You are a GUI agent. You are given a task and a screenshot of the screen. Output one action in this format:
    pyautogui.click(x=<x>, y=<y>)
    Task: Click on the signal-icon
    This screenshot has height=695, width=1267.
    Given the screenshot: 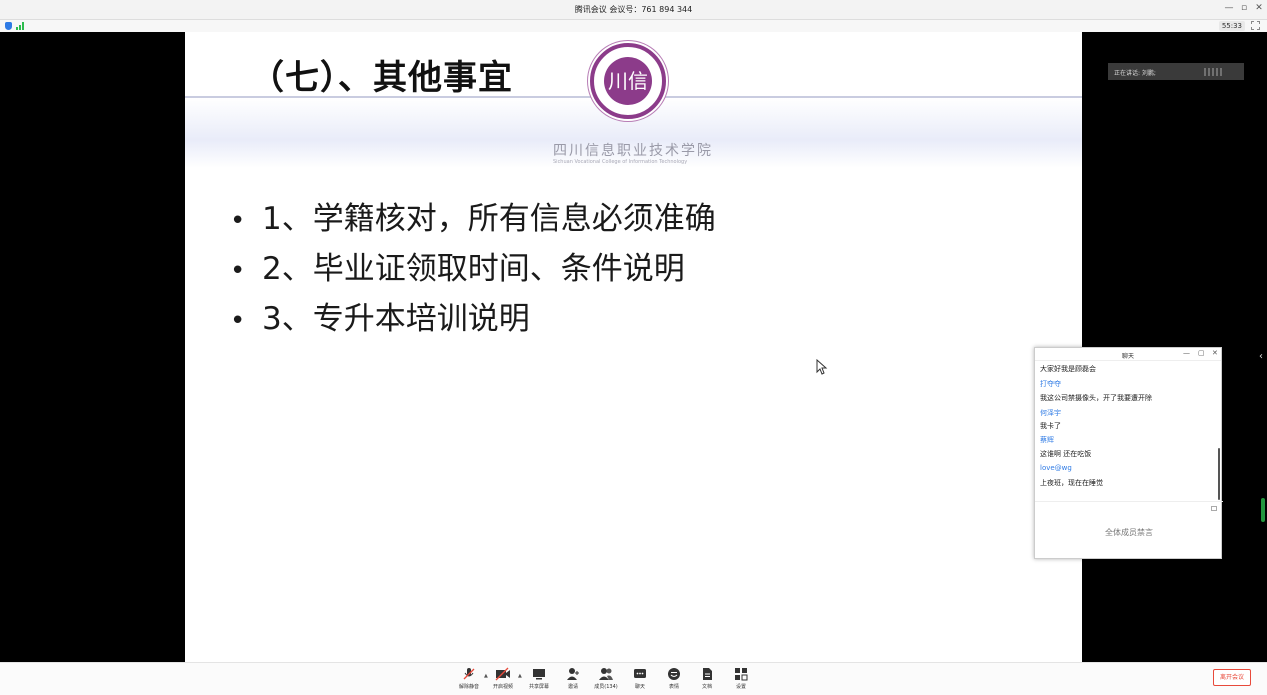 What is the action you would take?
    pyautogui.click(x=20, y=26)
    